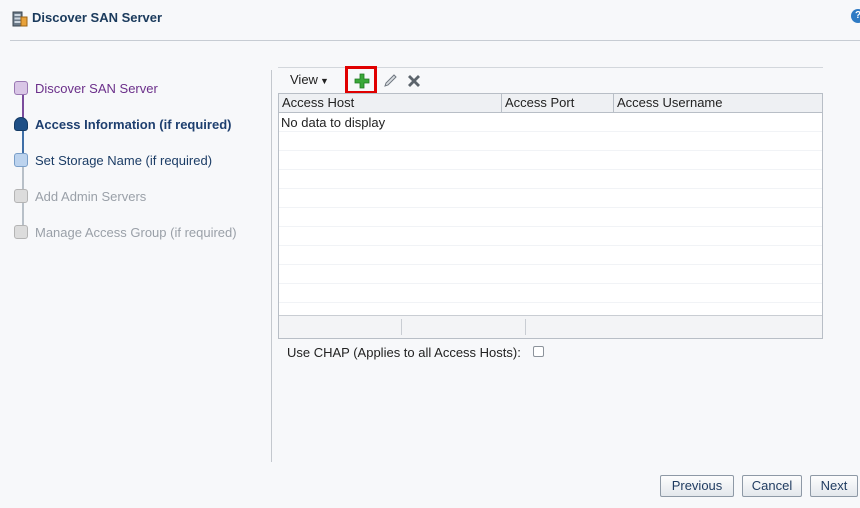 The image size is (860, 508). I want to click on chevron-down-icon: ▼, so click(324, 81).